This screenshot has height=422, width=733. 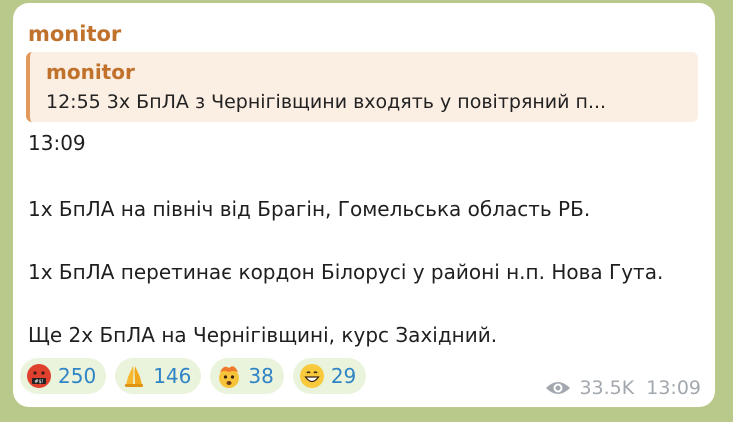 I want to click on reaction-folded-hands: 146, so click(x=158, y=376).